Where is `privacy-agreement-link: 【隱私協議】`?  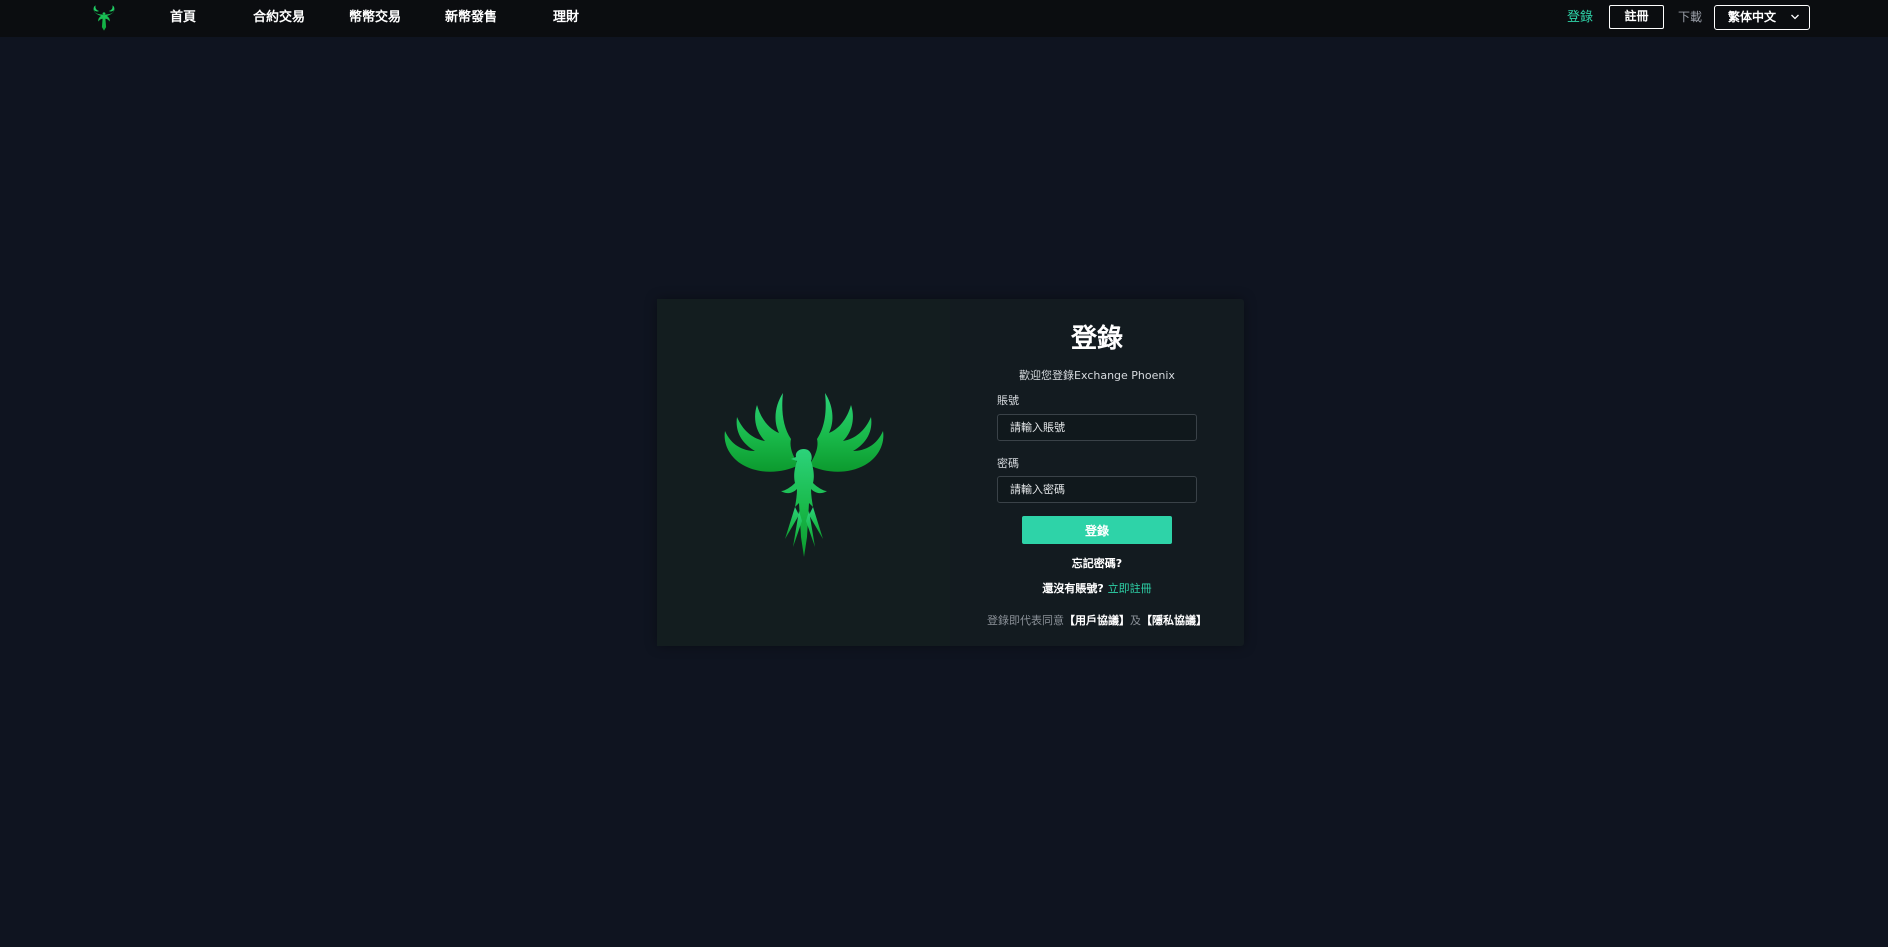
privacy-agreement-link: 【隱私協議】 is located at coordinates (1174, 620).